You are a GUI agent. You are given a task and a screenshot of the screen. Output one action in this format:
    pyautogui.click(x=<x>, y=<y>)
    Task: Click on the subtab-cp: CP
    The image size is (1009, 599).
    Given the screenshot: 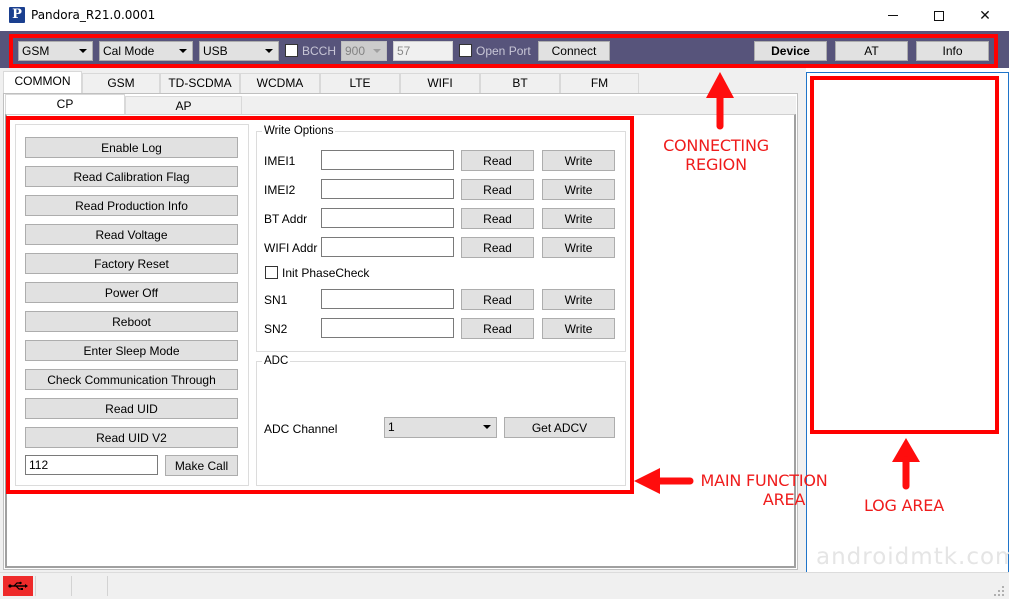 What is the action you would take?
    pyautogui.click(x=65, y=105)
    